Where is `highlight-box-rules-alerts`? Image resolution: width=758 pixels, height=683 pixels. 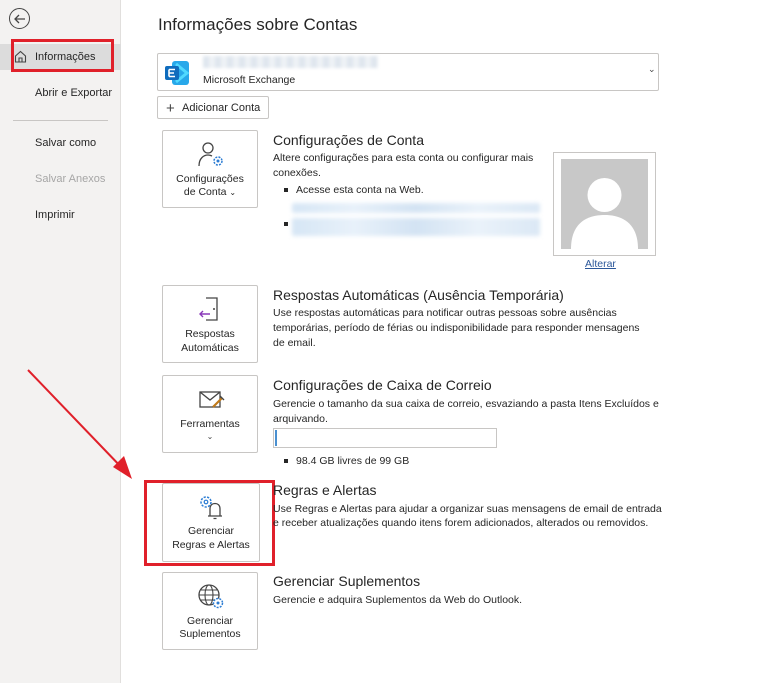 highlight-box-rules-alerts is located at coordinates (209, 523).